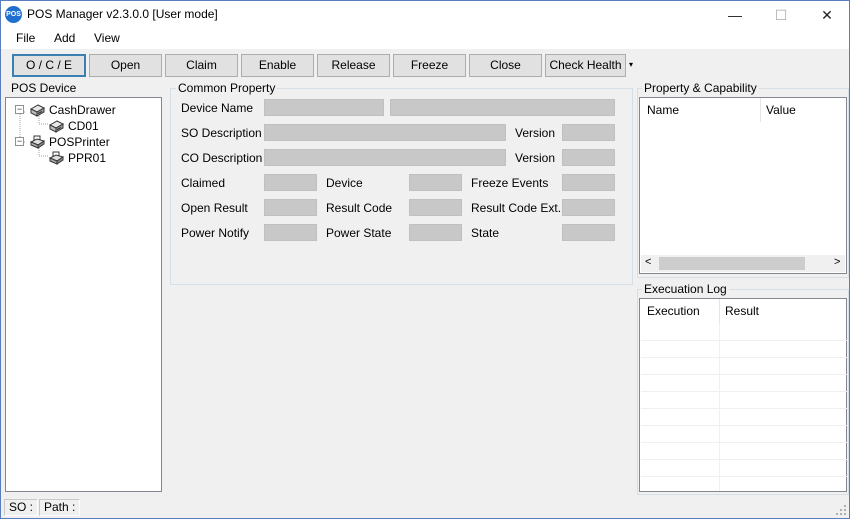 The width and height of the screenshot is (850, 519). I want to click on so-version-label: Version, so click(535, 133).